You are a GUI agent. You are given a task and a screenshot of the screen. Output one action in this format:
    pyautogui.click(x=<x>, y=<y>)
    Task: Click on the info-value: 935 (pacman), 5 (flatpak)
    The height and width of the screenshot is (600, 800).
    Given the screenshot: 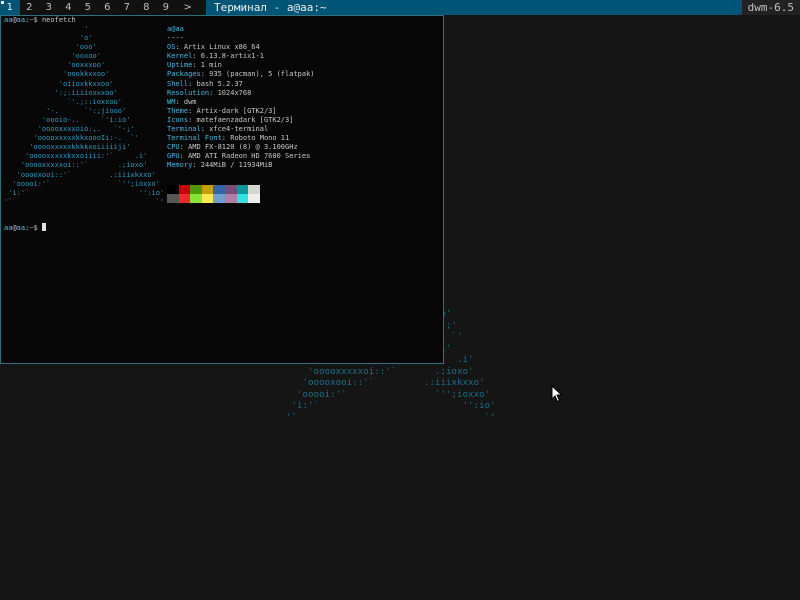 What is the action you would take?
    pyautogui.click(x=262, y=74)
    